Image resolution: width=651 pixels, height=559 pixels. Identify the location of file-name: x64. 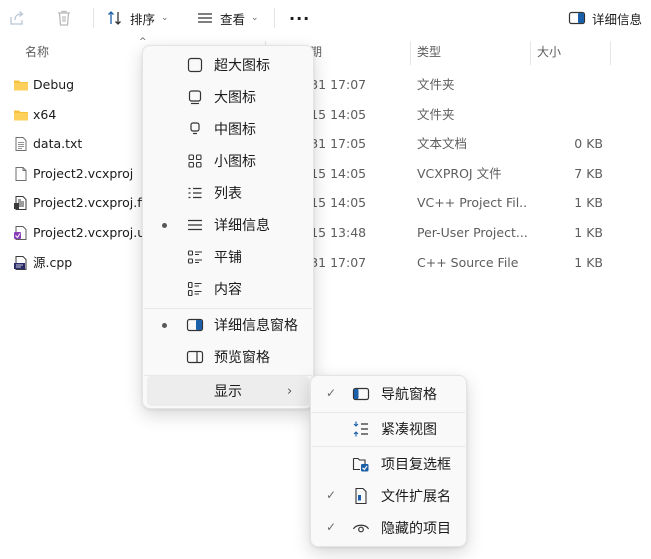
(45, 114).